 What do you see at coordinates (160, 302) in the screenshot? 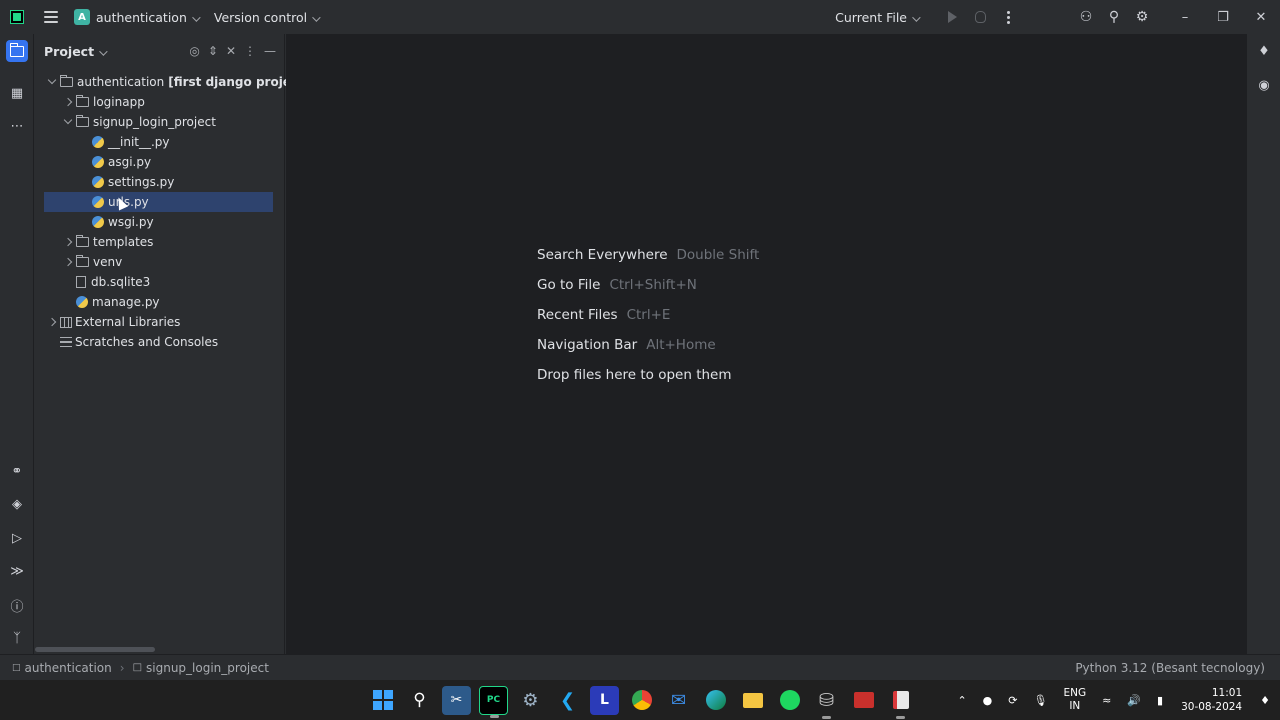
I see `tree-item: manage.py` at bounding box center [160, 302].